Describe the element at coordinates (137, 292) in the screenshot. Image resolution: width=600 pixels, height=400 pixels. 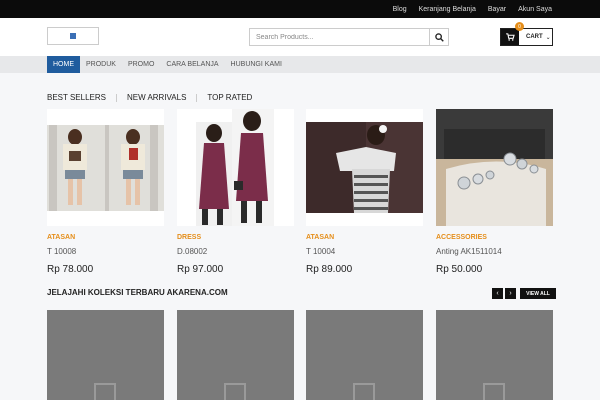
I see `collection-title: JELAJAHI KOLEKSI TERBARU AKARENA.COM` at that location.